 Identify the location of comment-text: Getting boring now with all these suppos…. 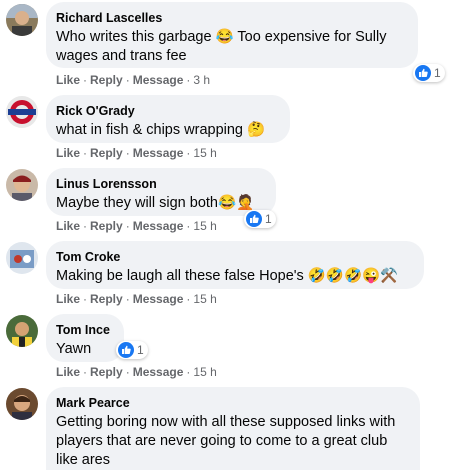
(226, 441).